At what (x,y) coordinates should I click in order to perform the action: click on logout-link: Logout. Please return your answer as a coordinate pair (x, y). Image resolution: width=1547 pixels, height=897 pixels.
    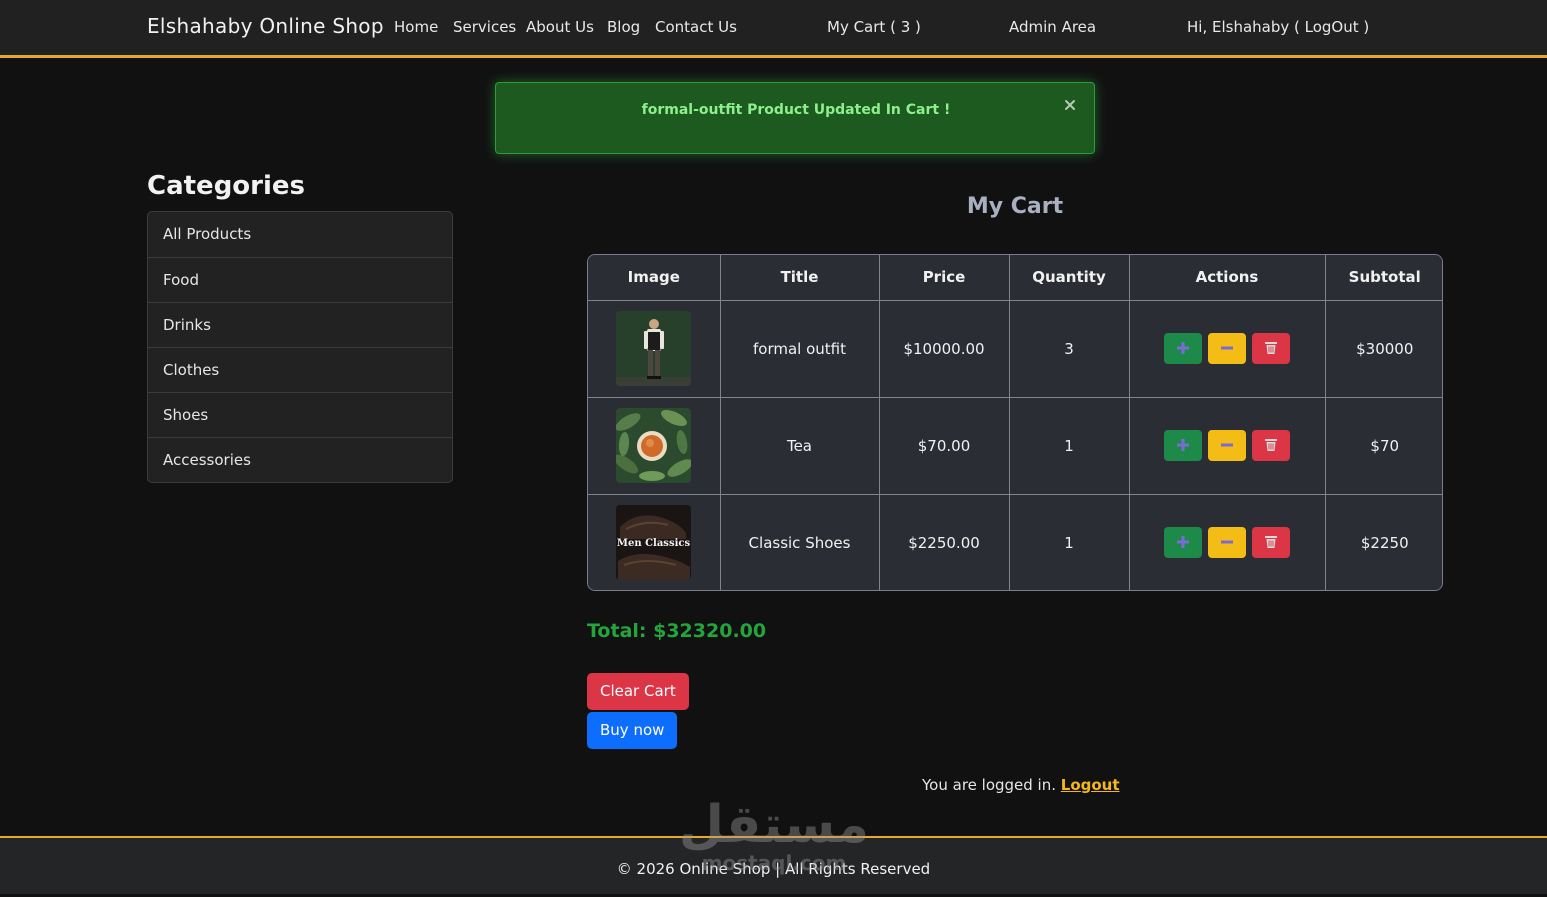
    Looking at the image, I should click on (1090, 785).